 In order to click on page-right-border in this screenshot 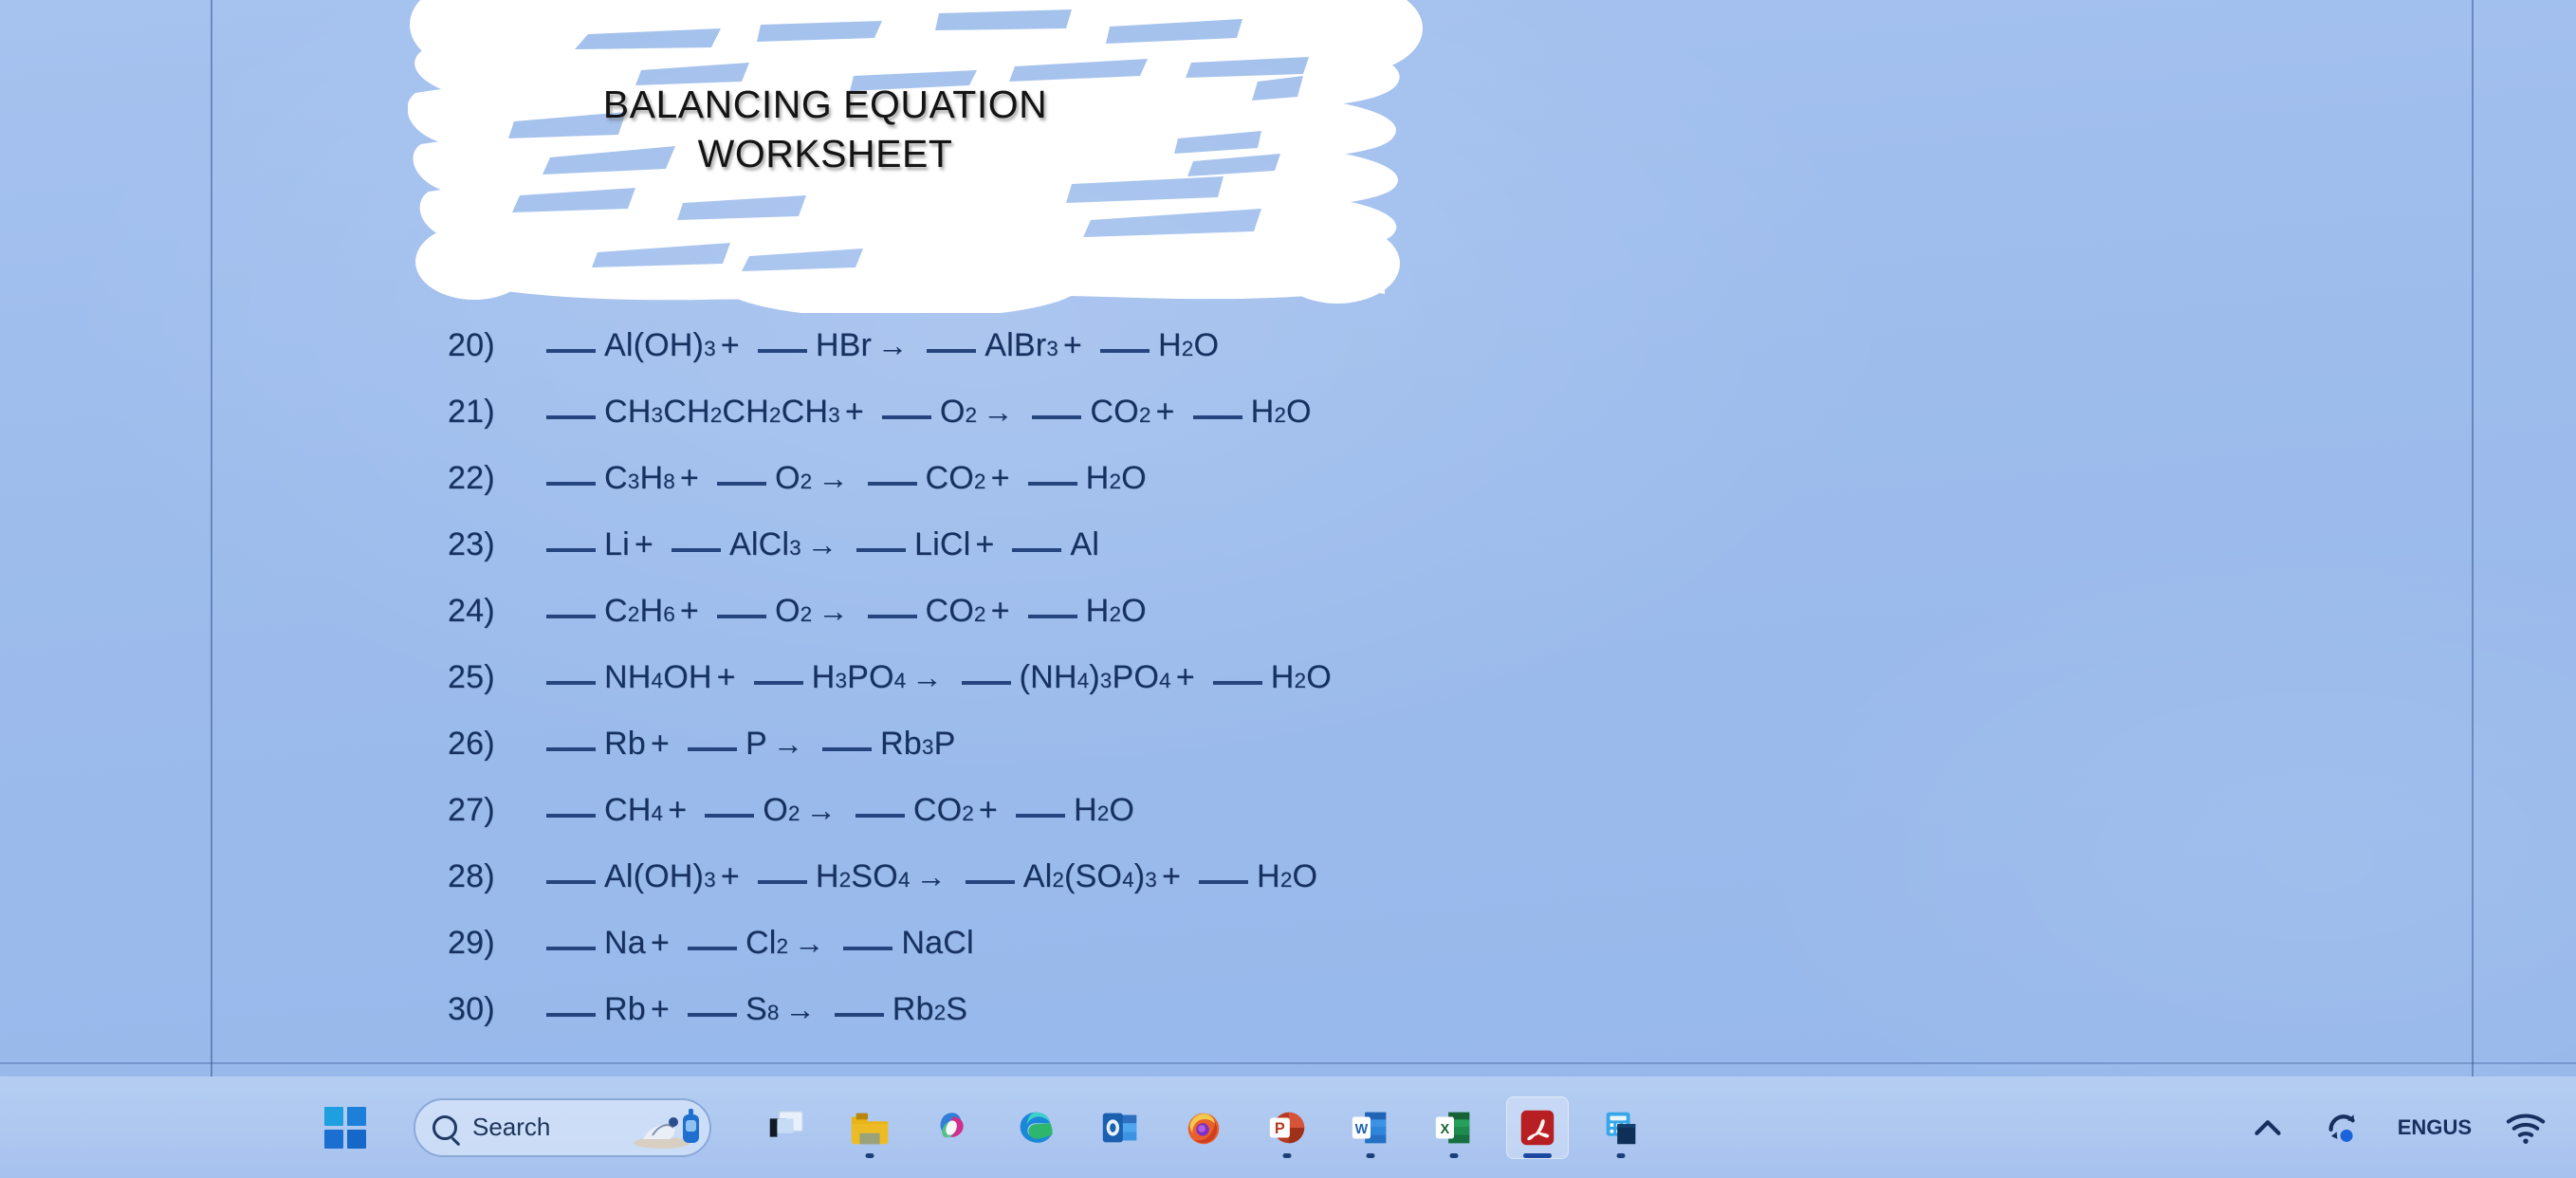, I will do `click(2473, 538)`.